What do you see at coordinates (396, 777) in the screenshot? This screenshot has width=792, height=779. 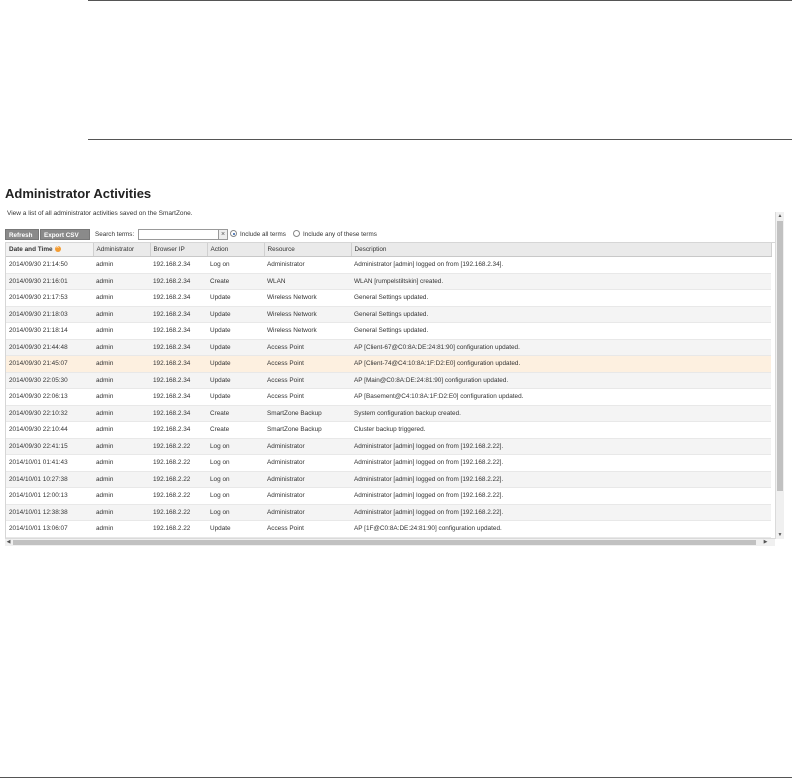 I see `bottom-divider` at bounding box center [396, 777].